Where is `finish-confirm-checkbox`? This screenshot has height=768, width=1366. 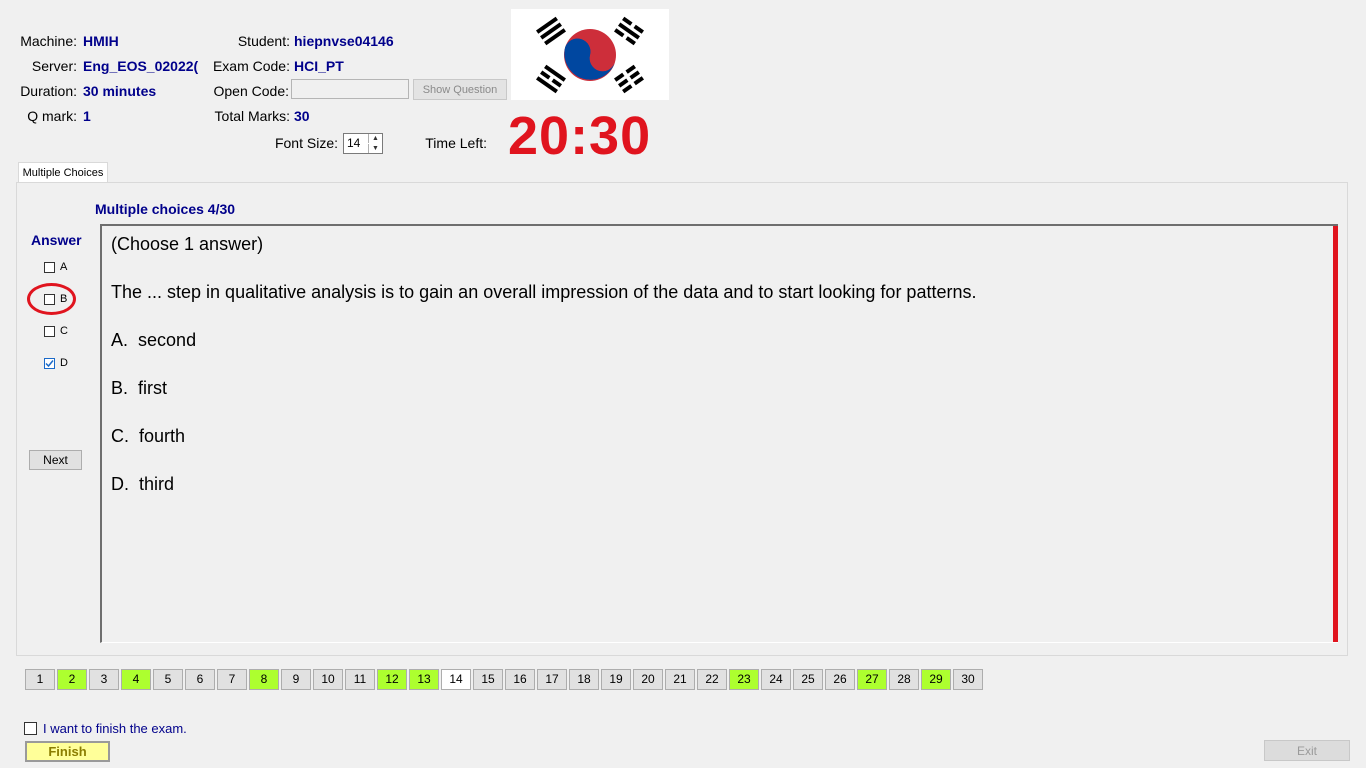 finish-confirm-checkbox is located at coordinates (30, 728).